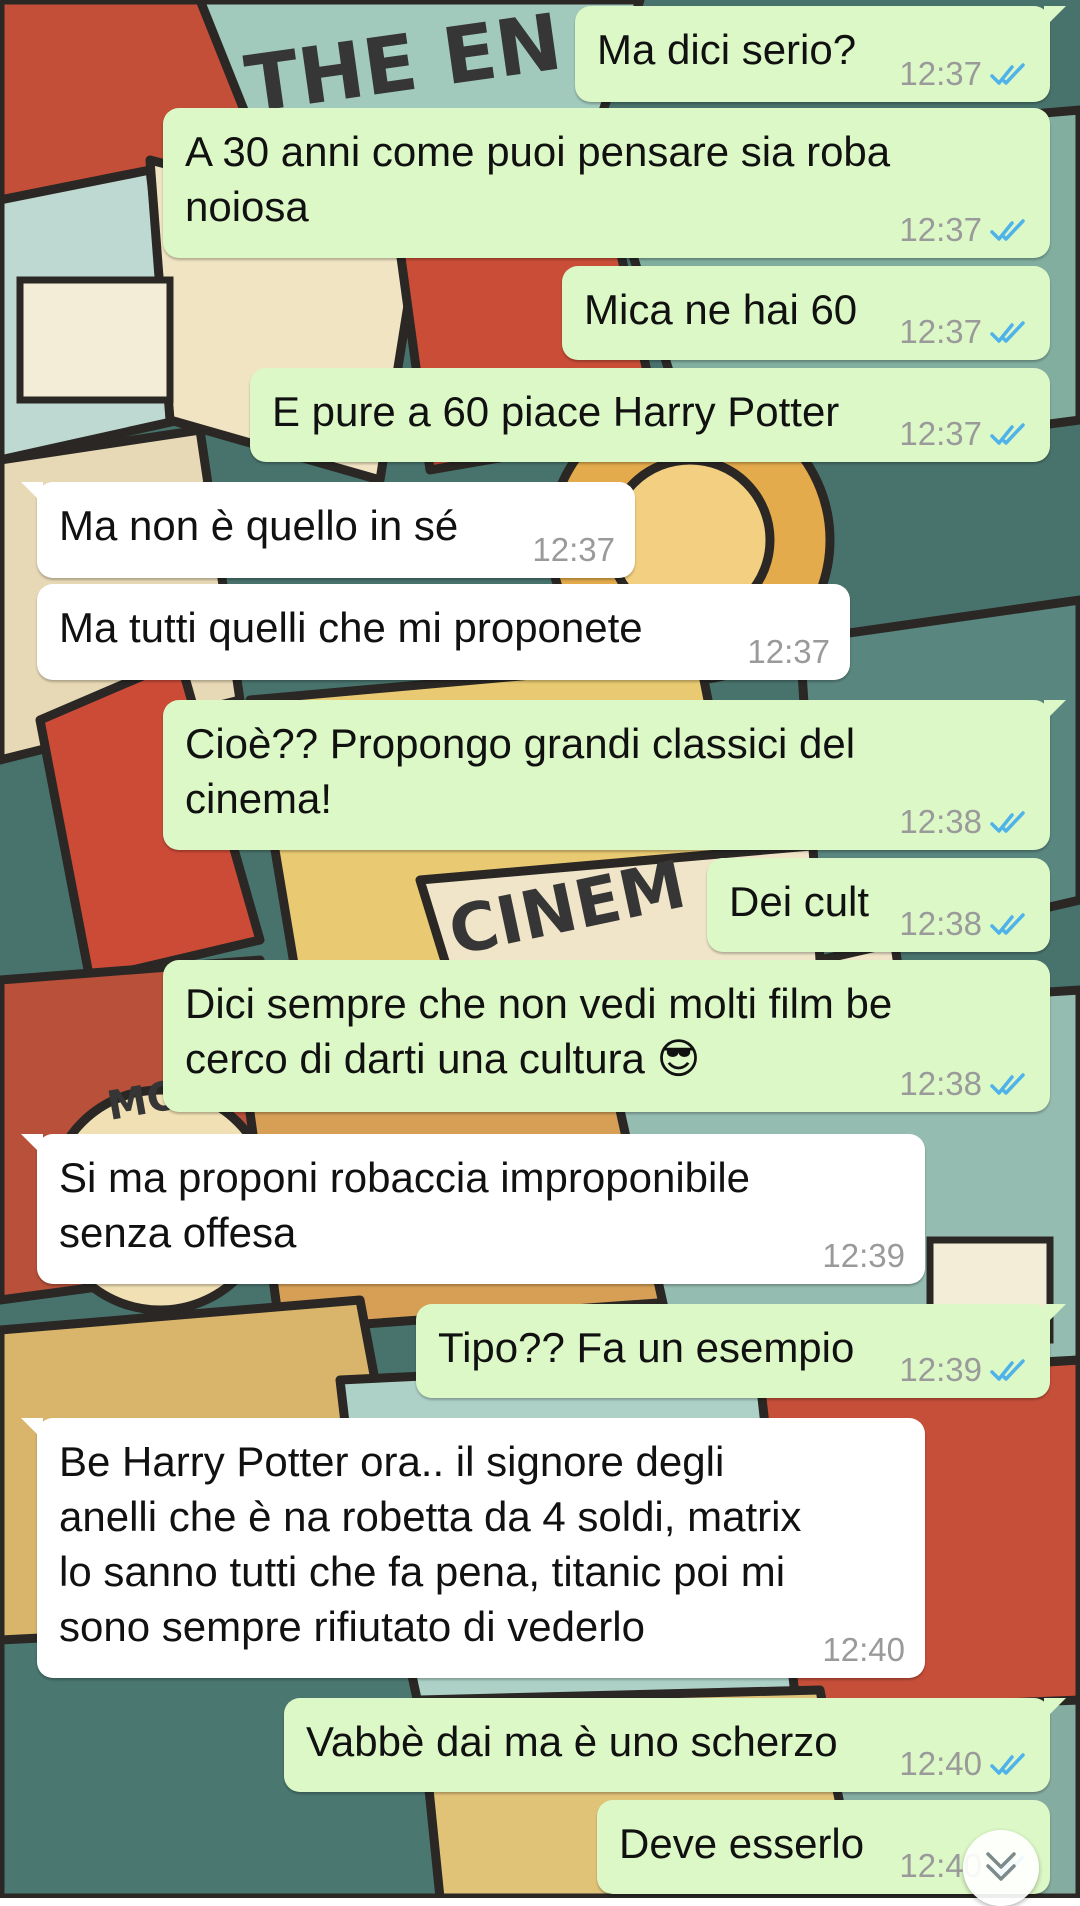 This screenshot has height=1906, width=1080. What do you see at coordinates (650, 415) in the screenshot?
I see `message-bubble-sent: E pure a 60 piace Harry Potter 12:37` at bounding box center [650, 415].